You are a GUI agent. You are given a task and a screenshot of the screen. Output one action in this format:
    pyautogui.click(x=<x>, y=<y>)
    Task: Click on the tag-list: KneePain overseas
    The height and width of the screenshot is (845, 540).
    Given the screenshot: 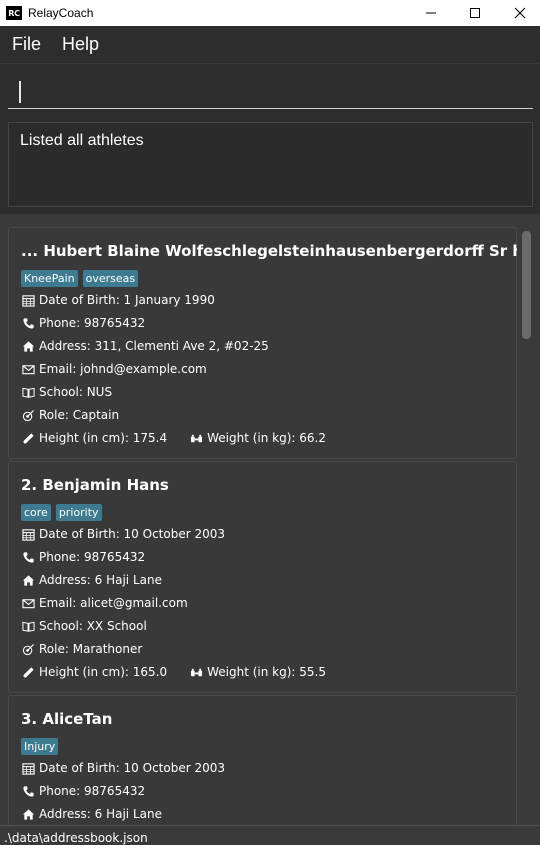 What is the action you would take?
    pyautogui.click(x=80, y=278)
    